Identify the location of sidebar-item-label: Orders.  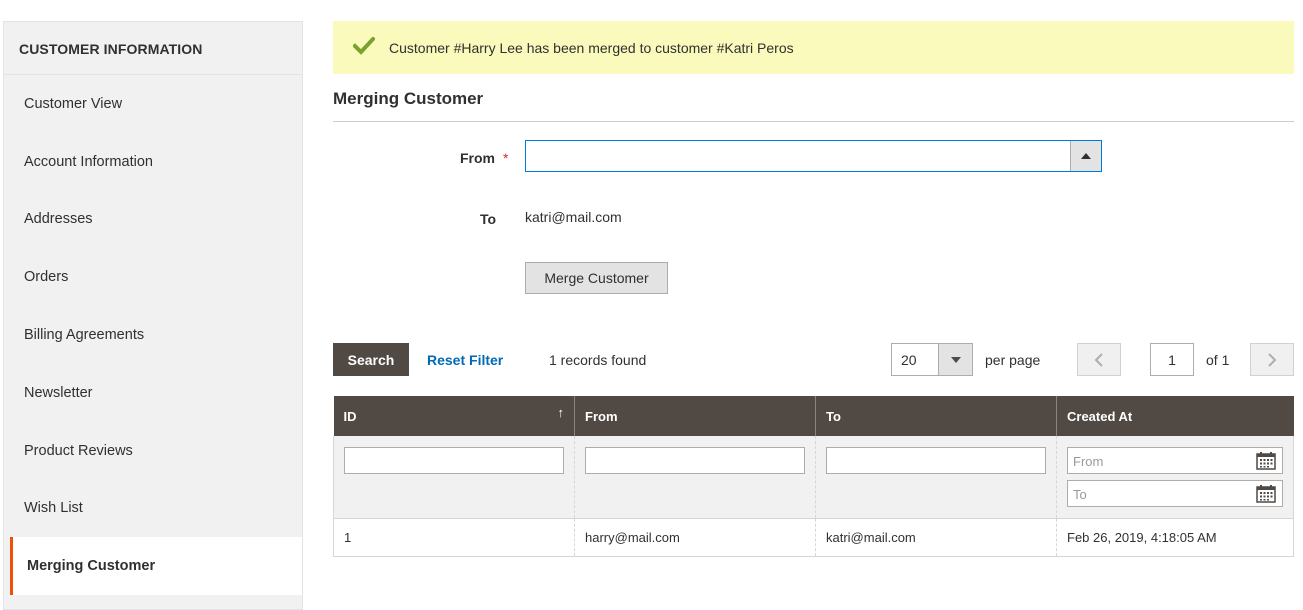
(46, 277).